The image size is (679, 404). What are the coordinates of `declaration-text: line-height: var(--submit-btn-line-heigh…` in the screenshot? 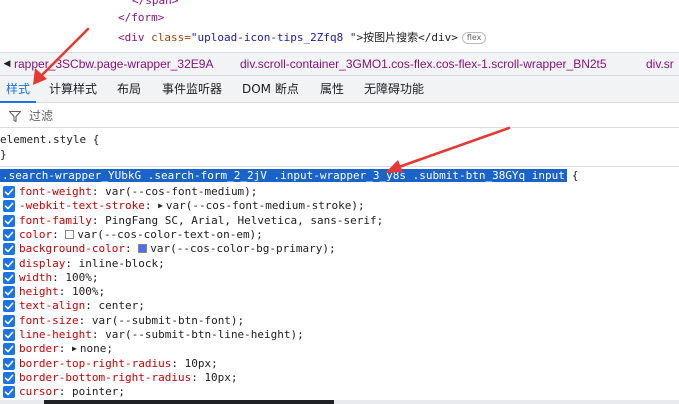 It's located at (161, 335).